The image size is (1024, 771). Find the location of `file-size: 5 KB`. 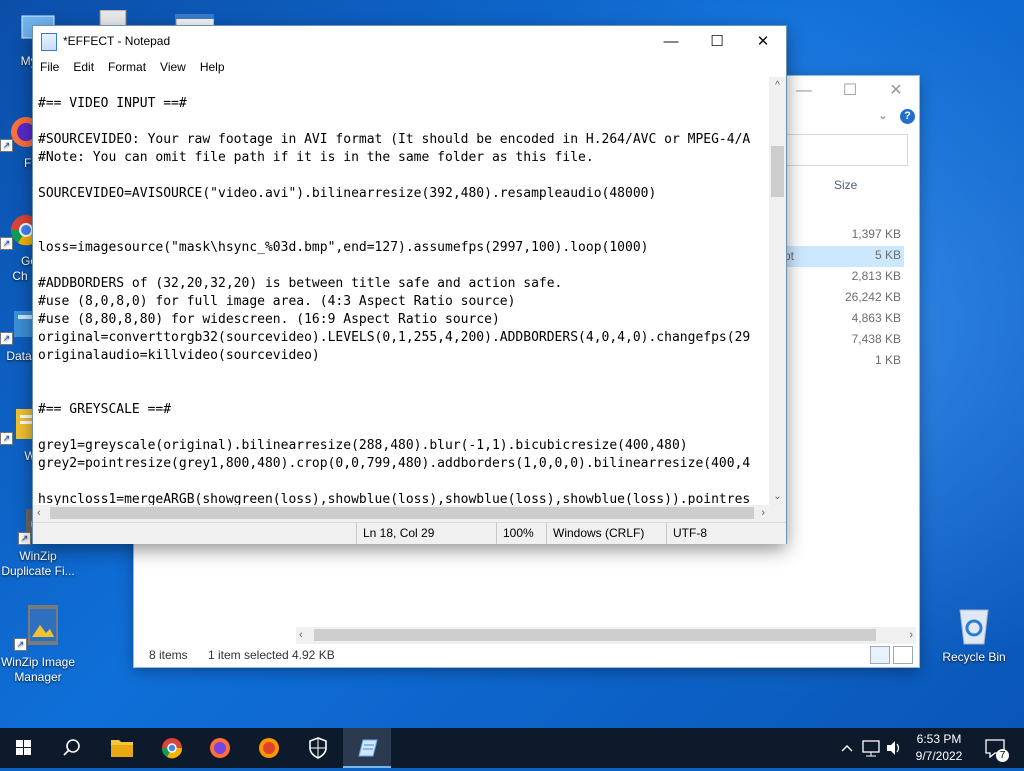

file-size: 5 KB is located at coordinates (887, 255).